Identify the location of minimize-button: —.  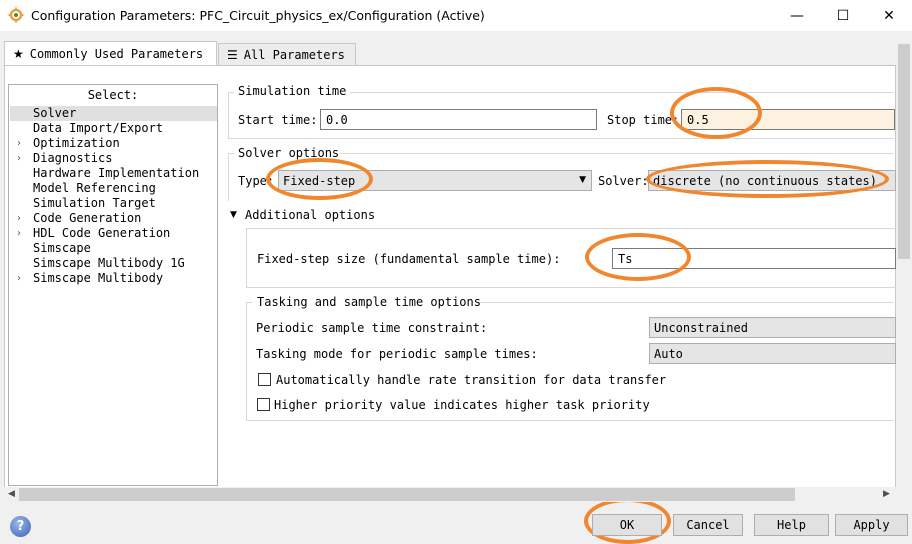
(797, 15).